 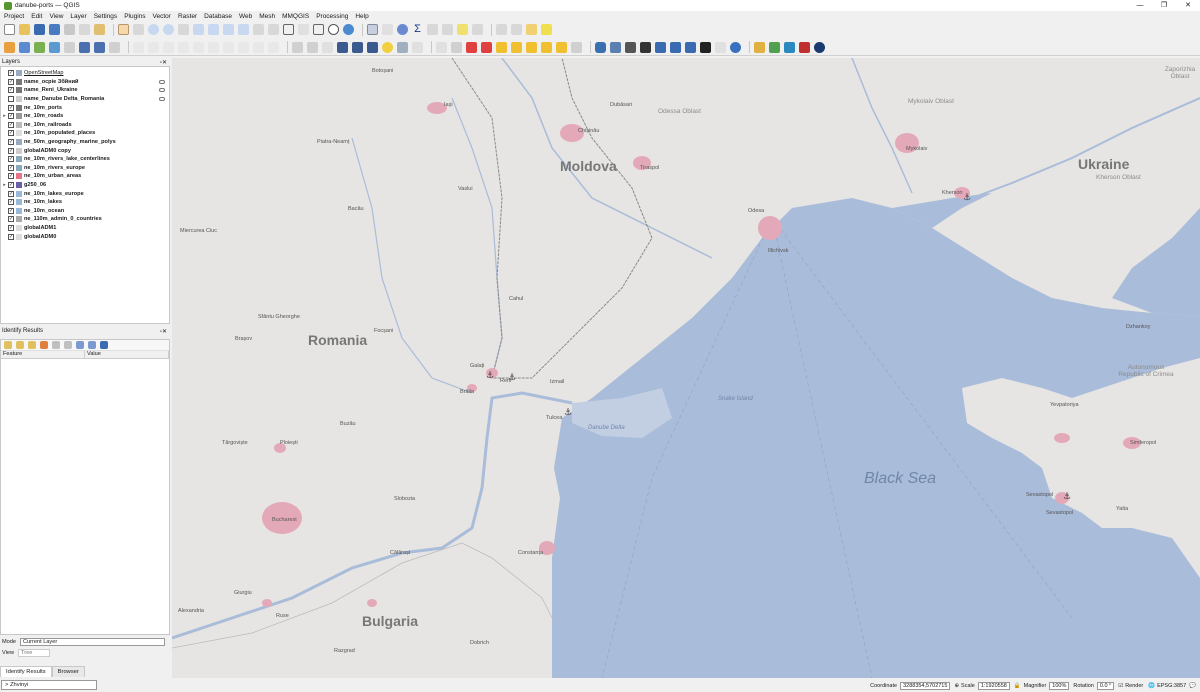 I want to click on layout-manager-icon, so click(x=84, y=29).